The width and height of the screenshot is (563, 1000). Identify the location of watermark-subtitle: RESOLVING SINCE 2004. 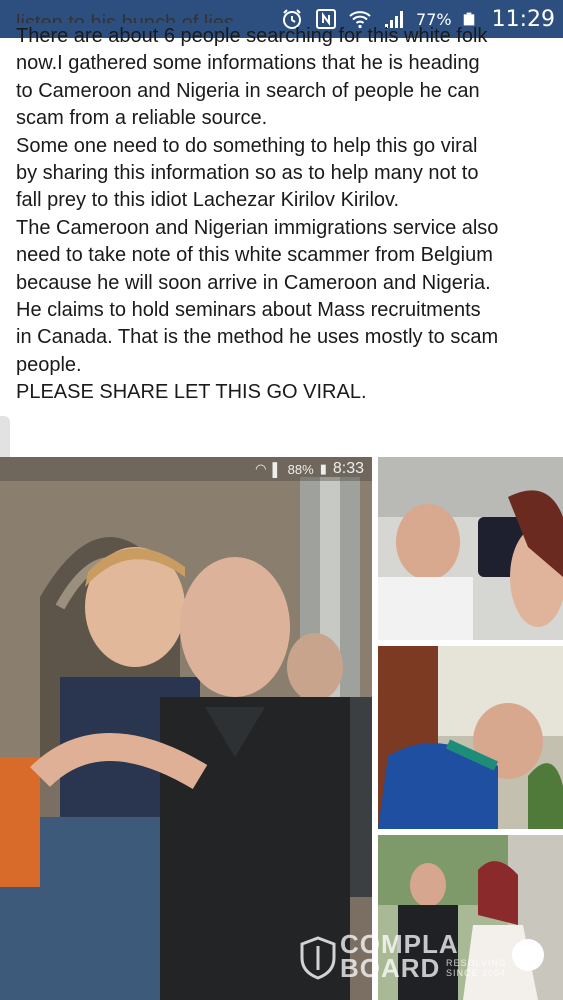
(476, 968).